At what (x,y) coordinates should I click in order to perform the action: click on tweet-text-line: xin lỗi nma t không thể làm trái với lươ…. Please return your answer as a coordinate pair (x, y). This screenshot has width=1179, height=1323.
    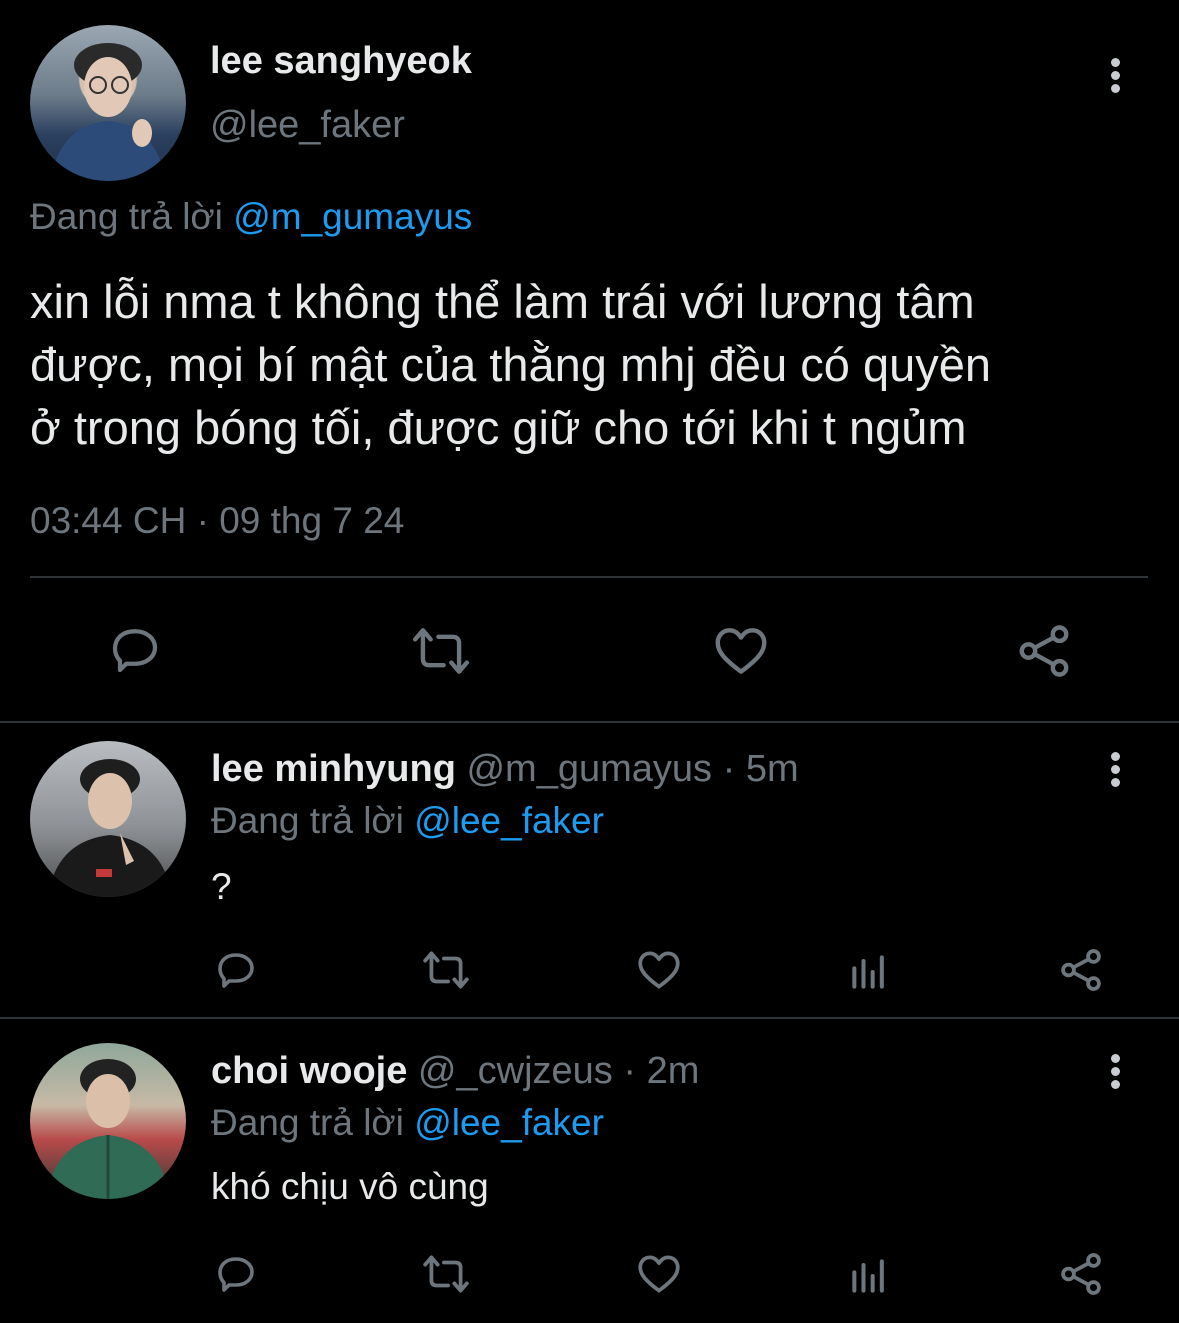
    Looking at the image, I should click on (502, 301).